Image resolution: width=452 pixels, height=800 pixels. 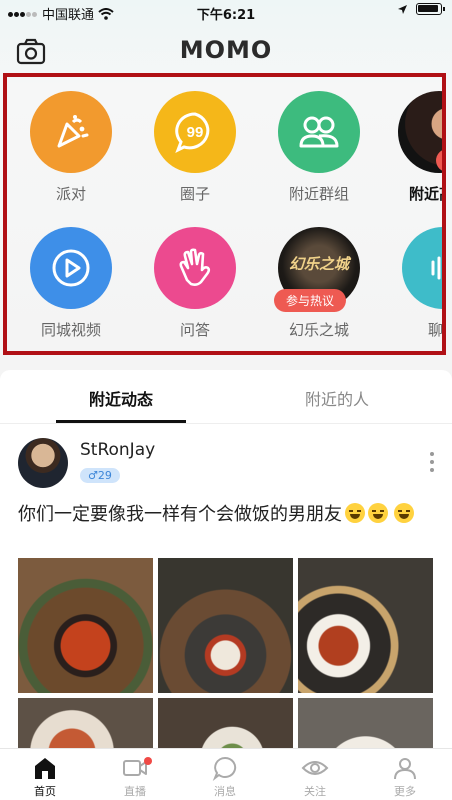 I want to click on quick-item-party: 派对, so click(x=71, y=147).